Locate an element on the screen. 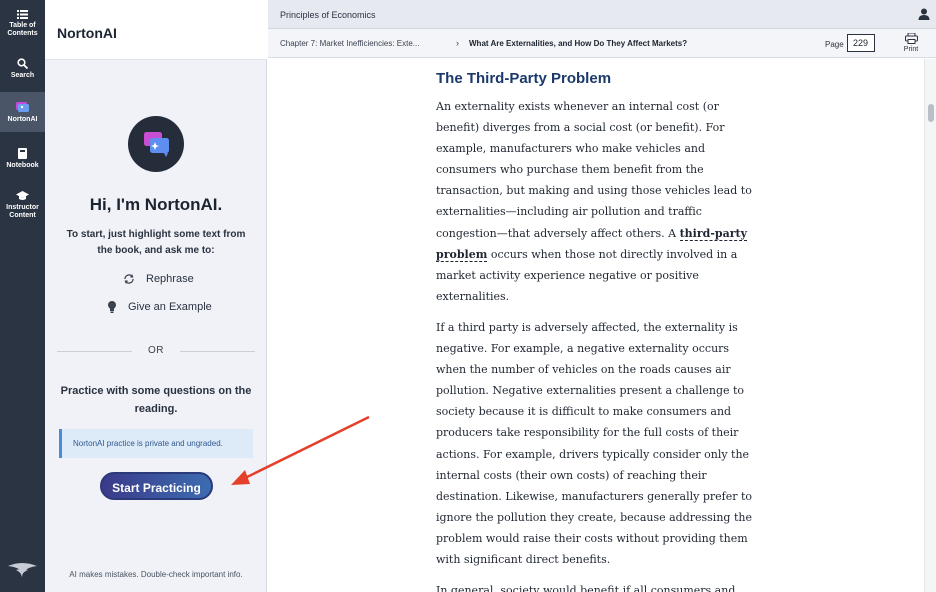 This screenshot has width=936, height=592. rail-instructor-content: Instructor Content is located at coordinates (22, 205).